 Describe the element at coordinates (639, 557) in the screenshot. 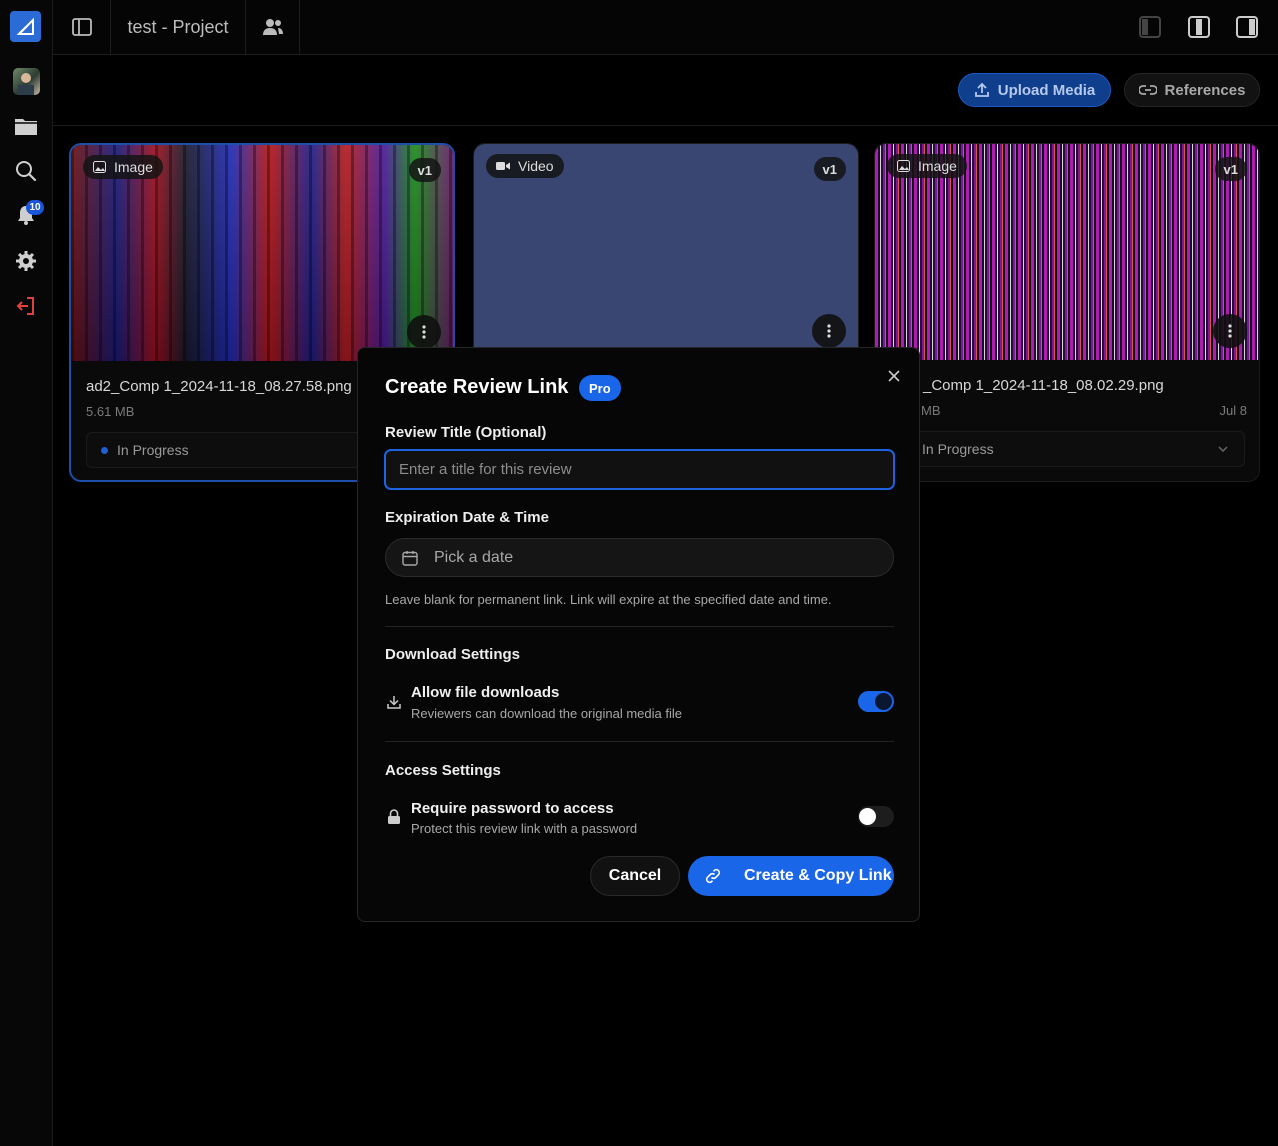

I see `date-picker-button: Pick a date` at that location.